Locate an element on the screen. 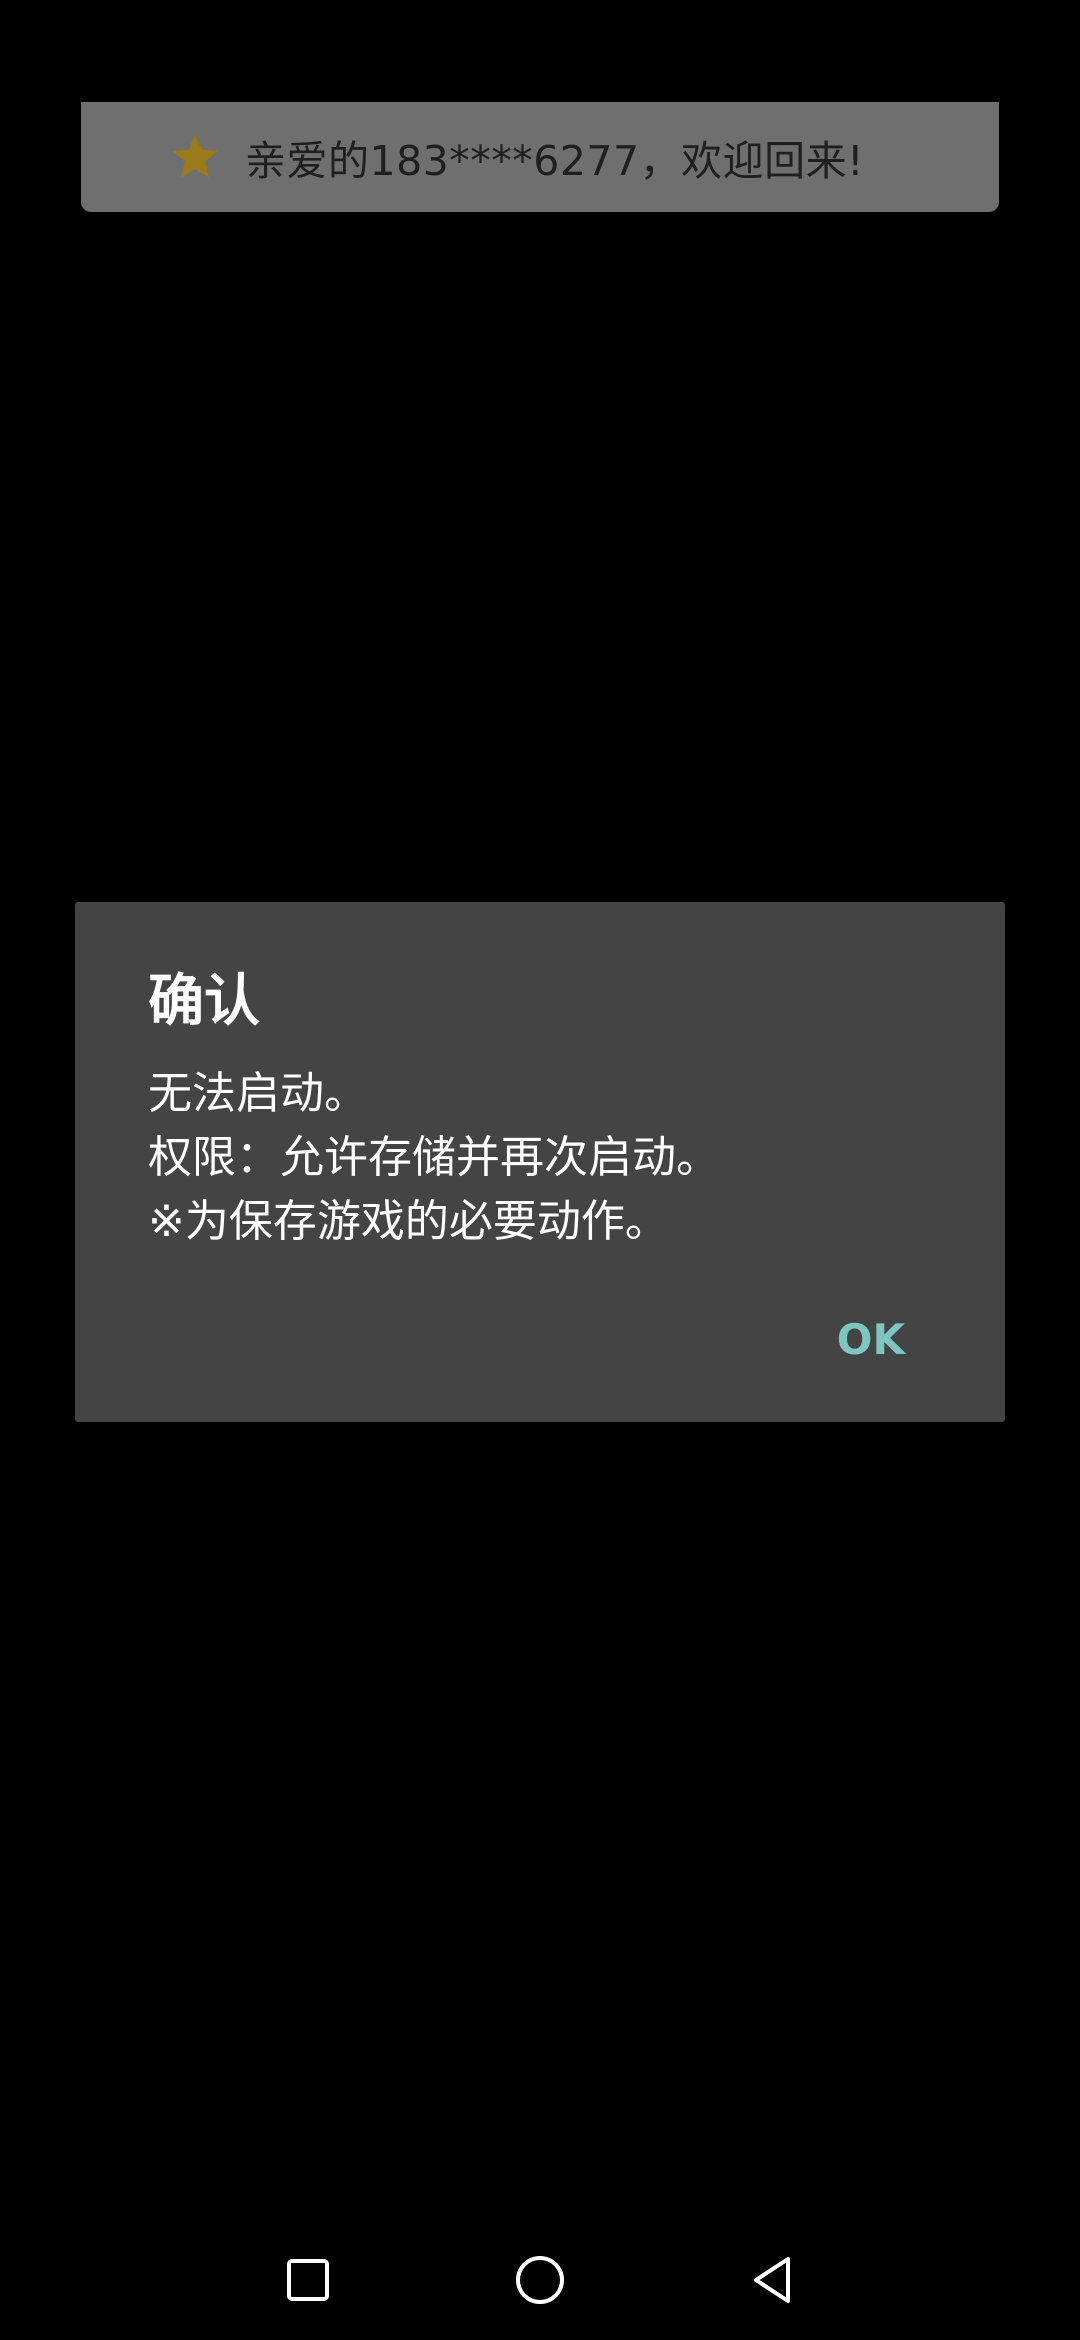 Image resolution: width=1080 pixels, height=2340 pixels. navigation-bar is located at coordinates (540, 2280).